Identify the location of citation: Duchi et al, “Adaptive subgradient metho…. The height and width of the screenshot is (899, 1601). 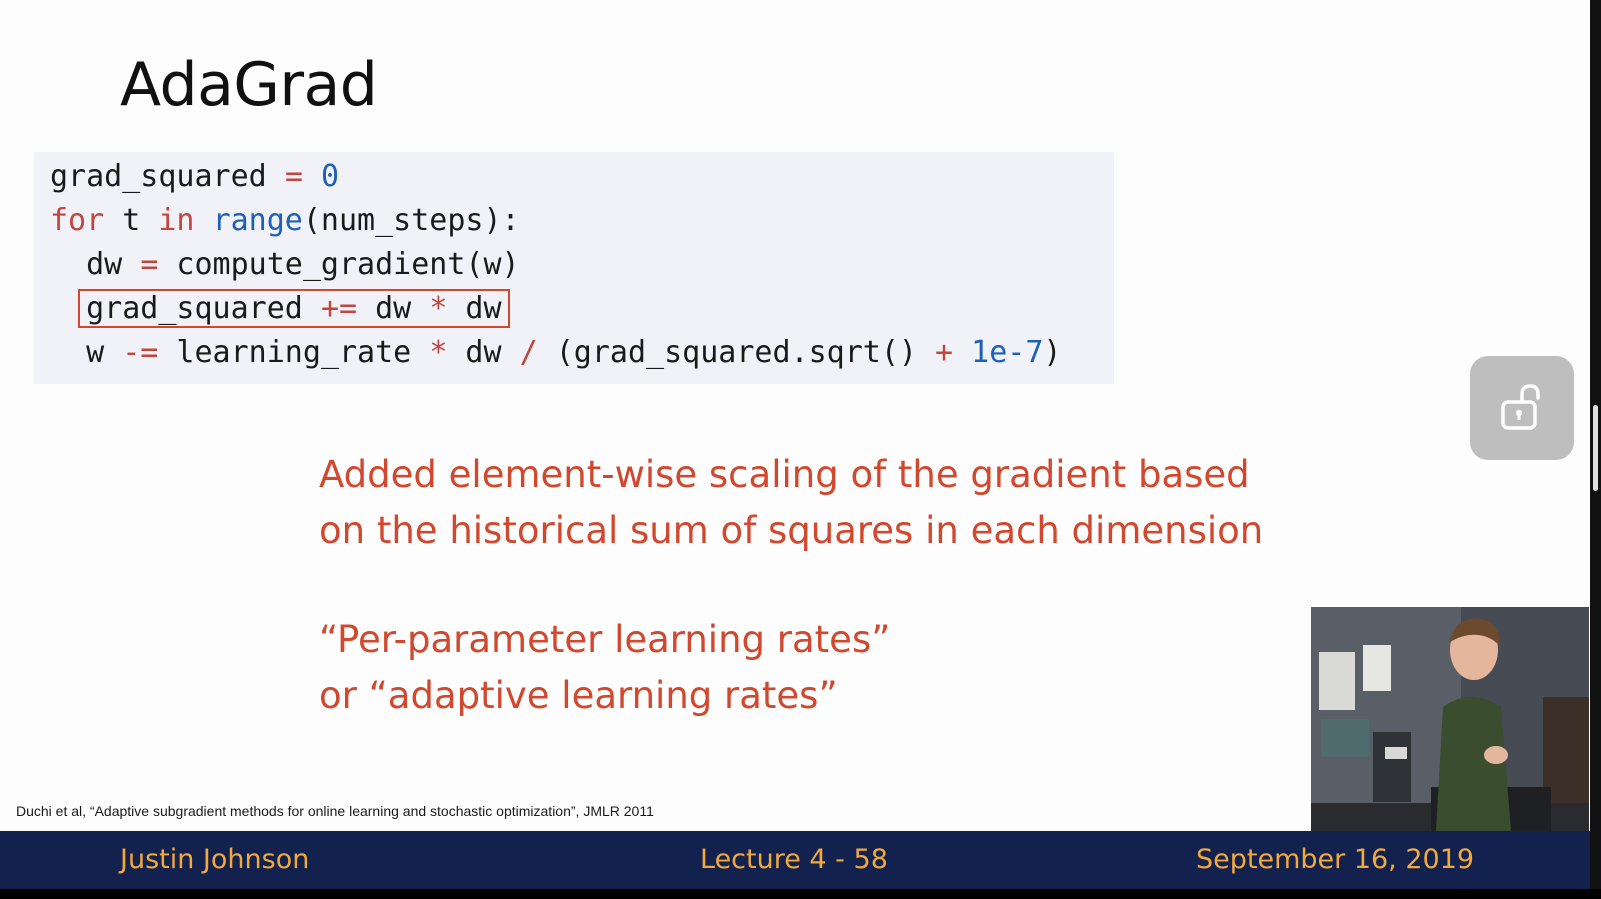
(335, 811).